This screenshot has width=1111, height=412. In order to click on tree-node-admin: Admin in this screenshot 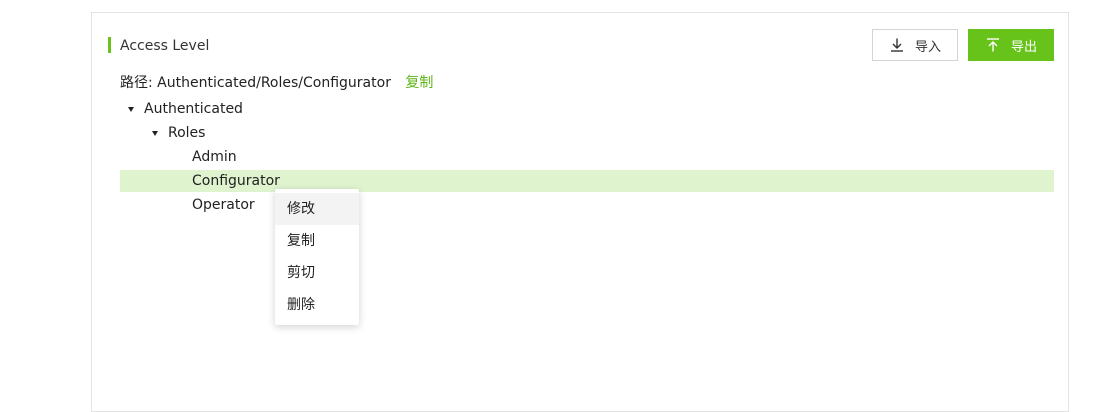, I will do `click(587, 157)`.